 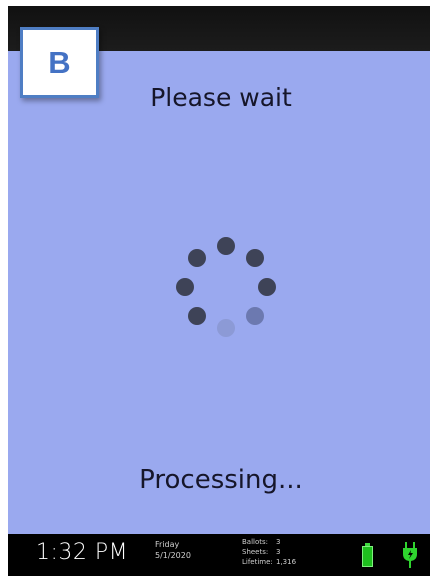 I want to click on ballot-counters: Ballots: 3 Sheets: 3 Lifetime: 1,316, so click(x=269, y=552).